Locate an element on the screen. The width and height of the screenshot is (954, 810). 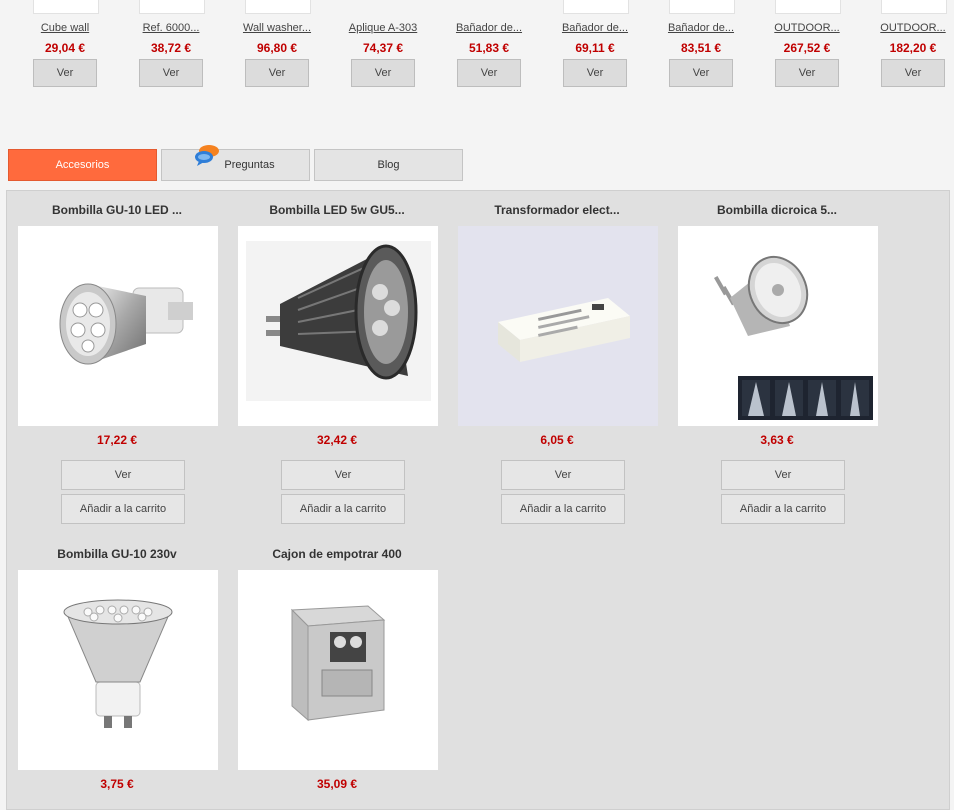
carousel-item: OUTDOOR... 182,20 € Ver is located at coordinates (908, 50).